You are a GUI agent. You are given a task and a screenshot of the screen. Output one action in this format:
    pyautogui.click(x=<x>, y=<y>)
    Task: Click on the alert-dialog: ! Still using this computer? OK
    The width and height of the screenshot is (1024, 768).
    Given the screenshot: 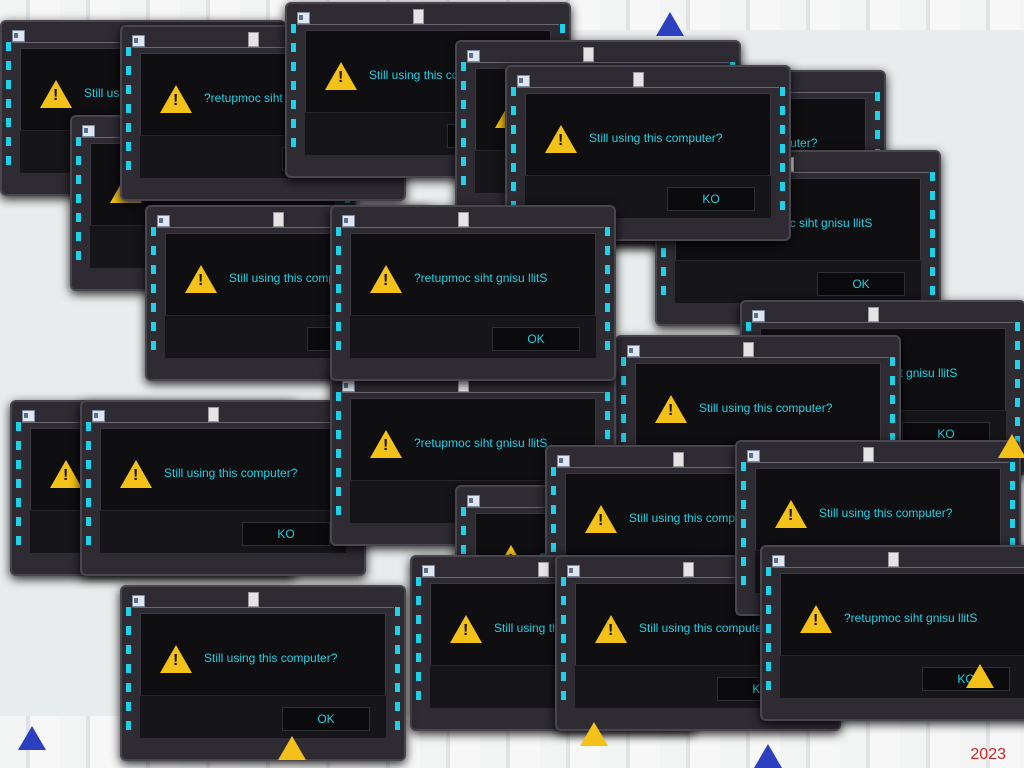 What is the action you would take?
    pyautogui.click(x=263, y=673)
    